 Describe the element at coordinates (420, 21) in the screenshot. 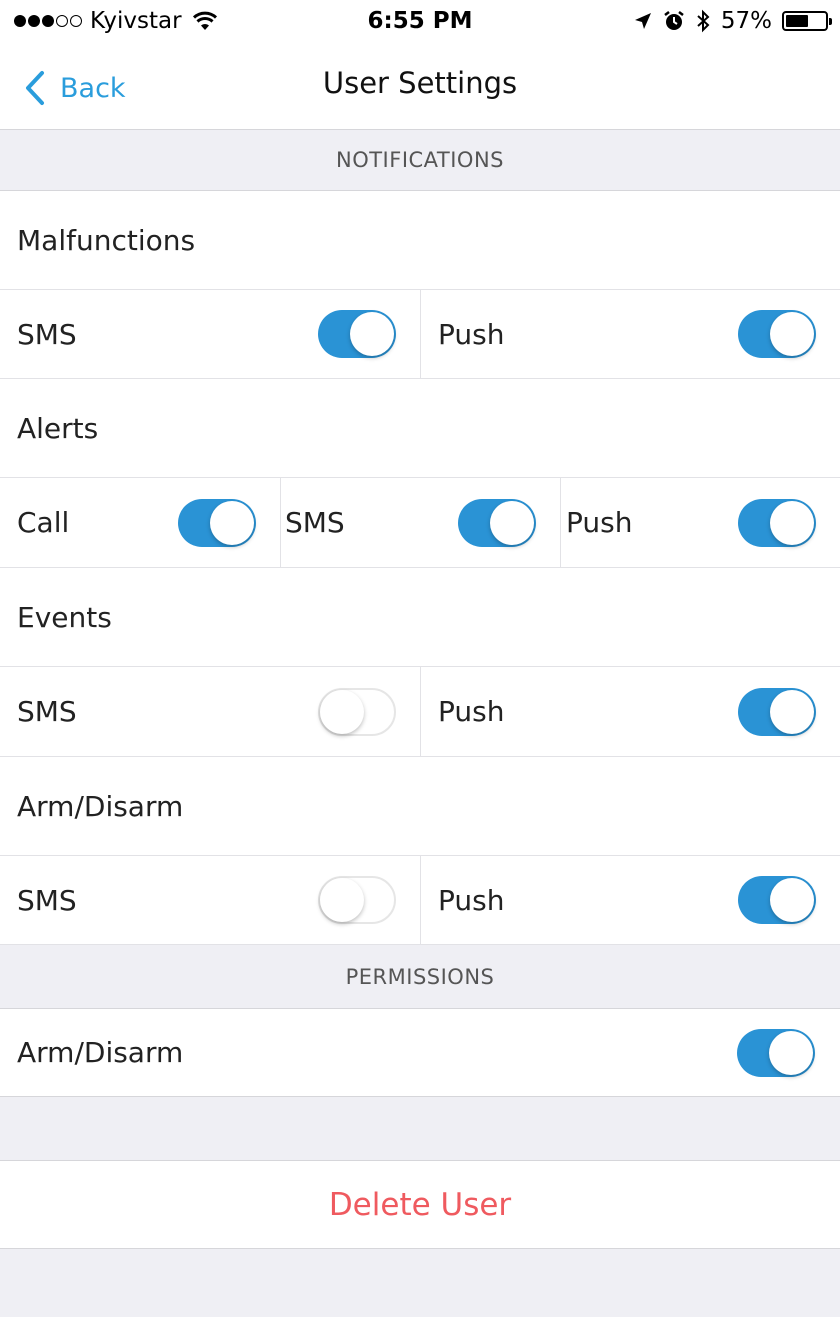

I see `status-bar: Kyivstar 6:55 PM 57%` at that location.